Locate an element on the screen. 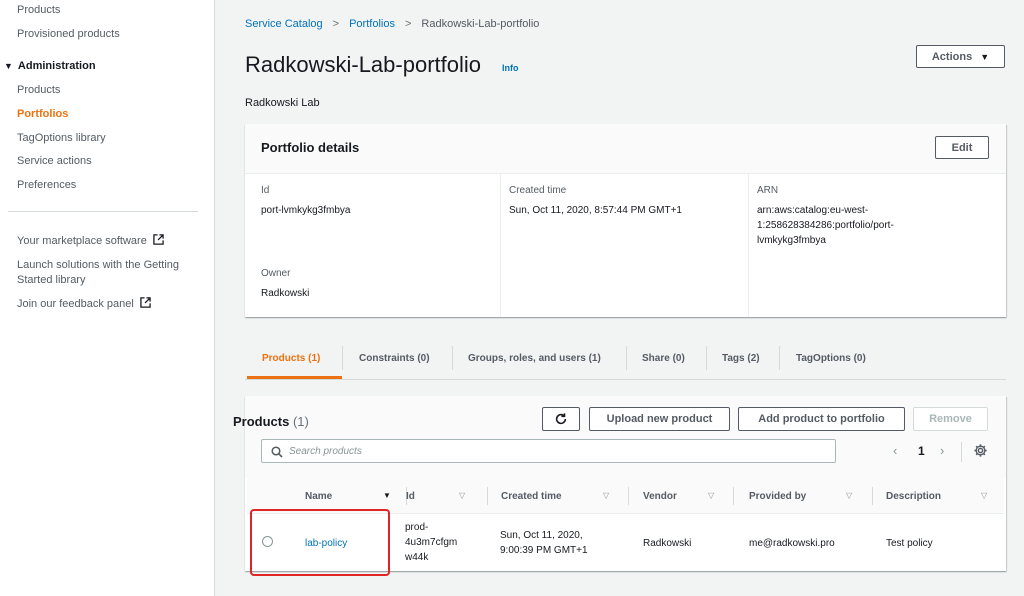 The image size is (1024, 596). arn-label: ARN is located at coordinates (768, 190).